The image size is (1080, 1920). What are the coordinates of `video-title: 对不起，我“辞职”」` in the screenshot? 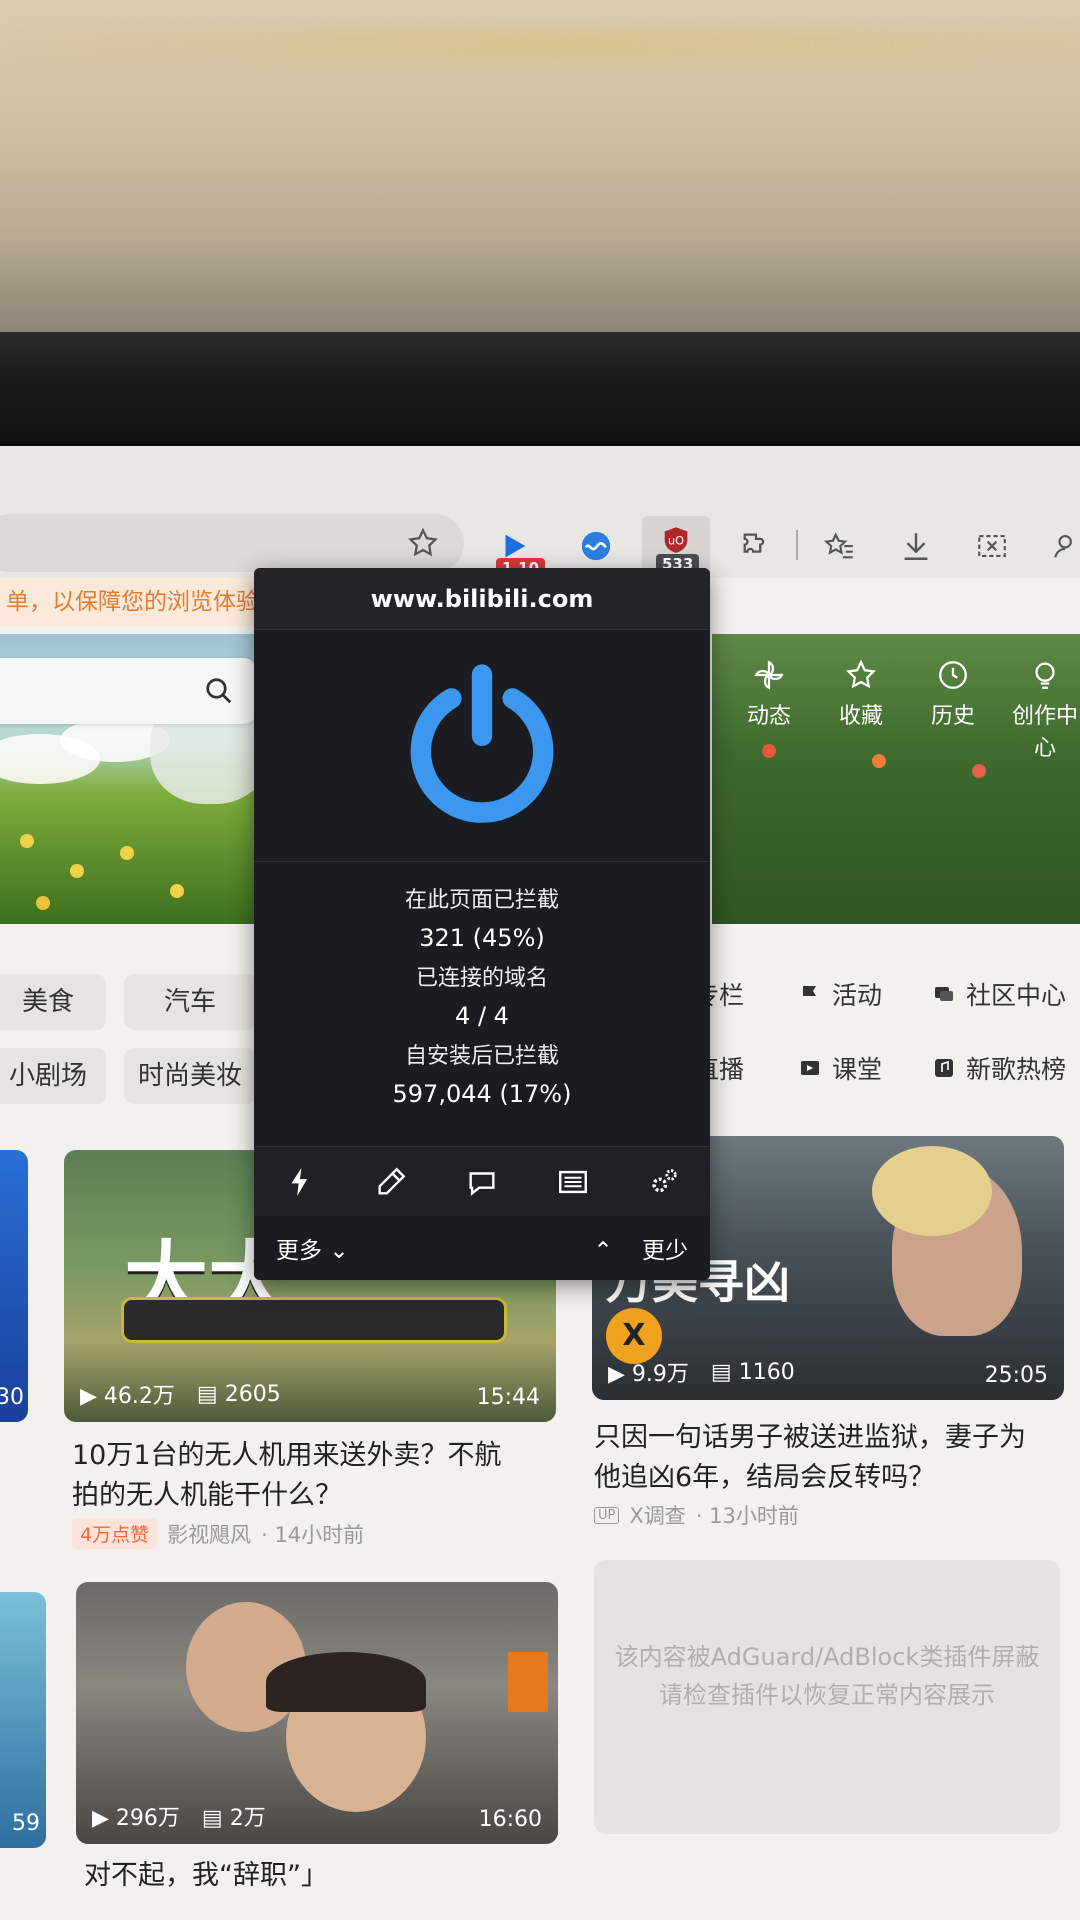 It's located at (206, 1876).